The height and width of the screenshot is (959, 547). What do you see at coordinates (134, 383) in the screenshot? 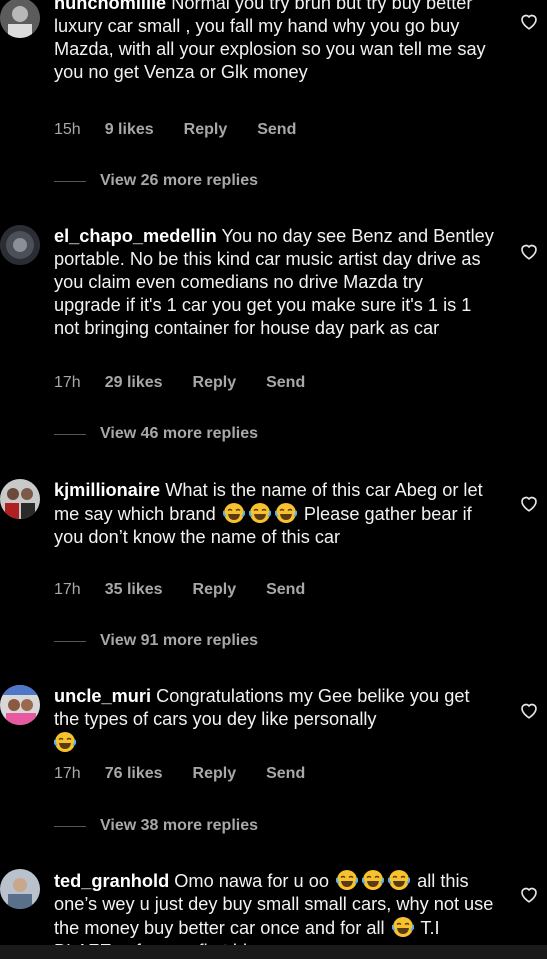
I see `likes-count: 29 likes` at bounding box center [134, 383].